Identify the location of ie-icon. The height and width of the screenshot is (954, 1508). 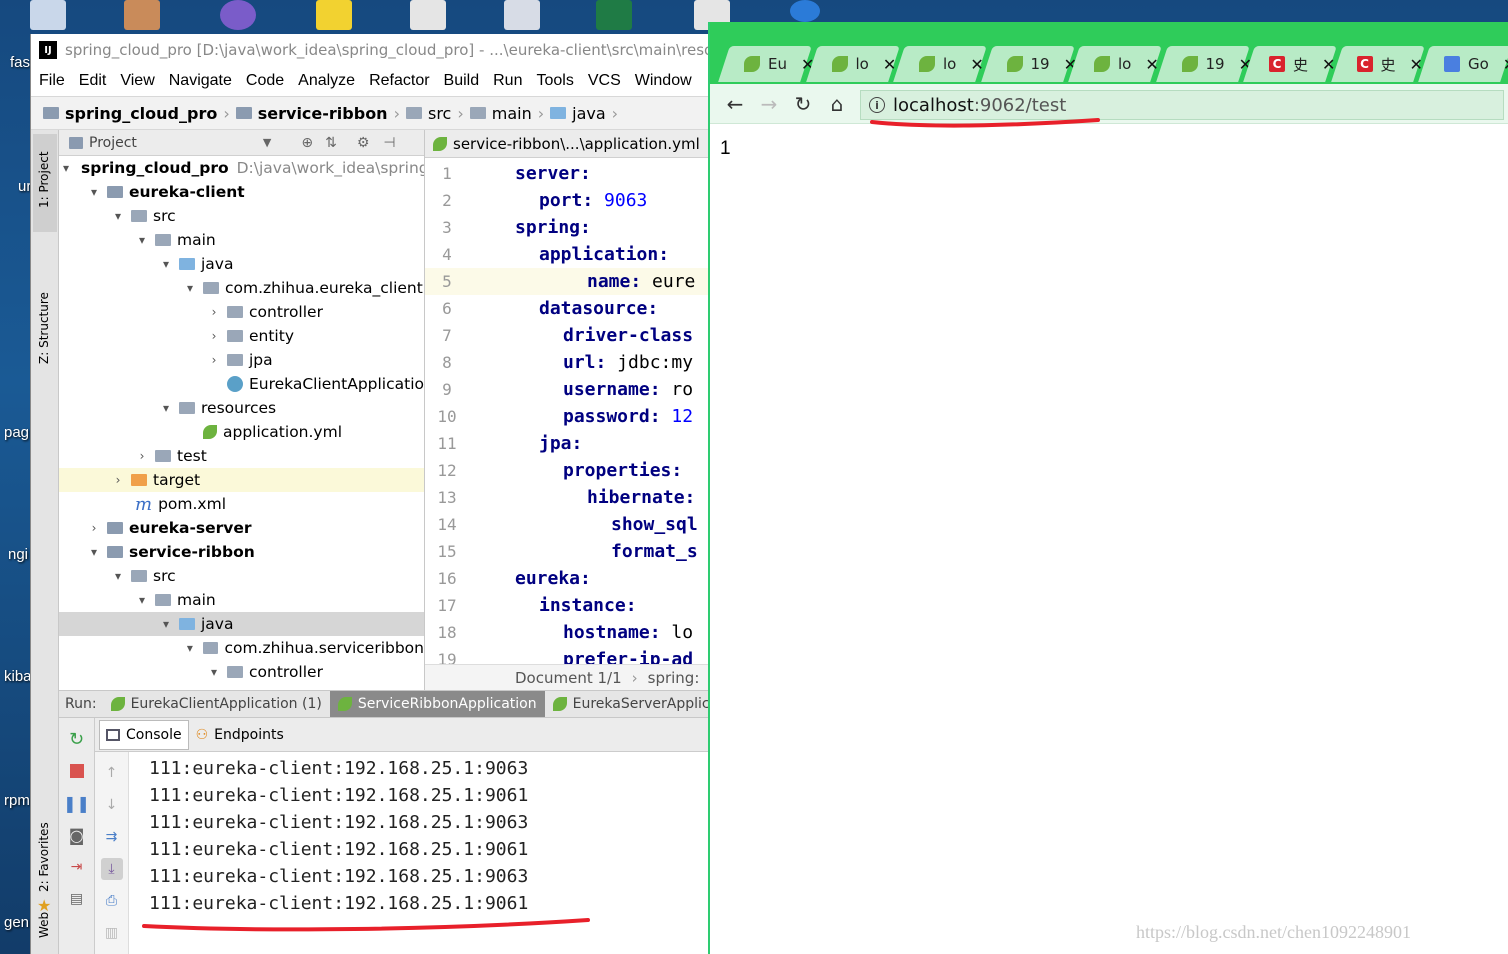
(805, 11).